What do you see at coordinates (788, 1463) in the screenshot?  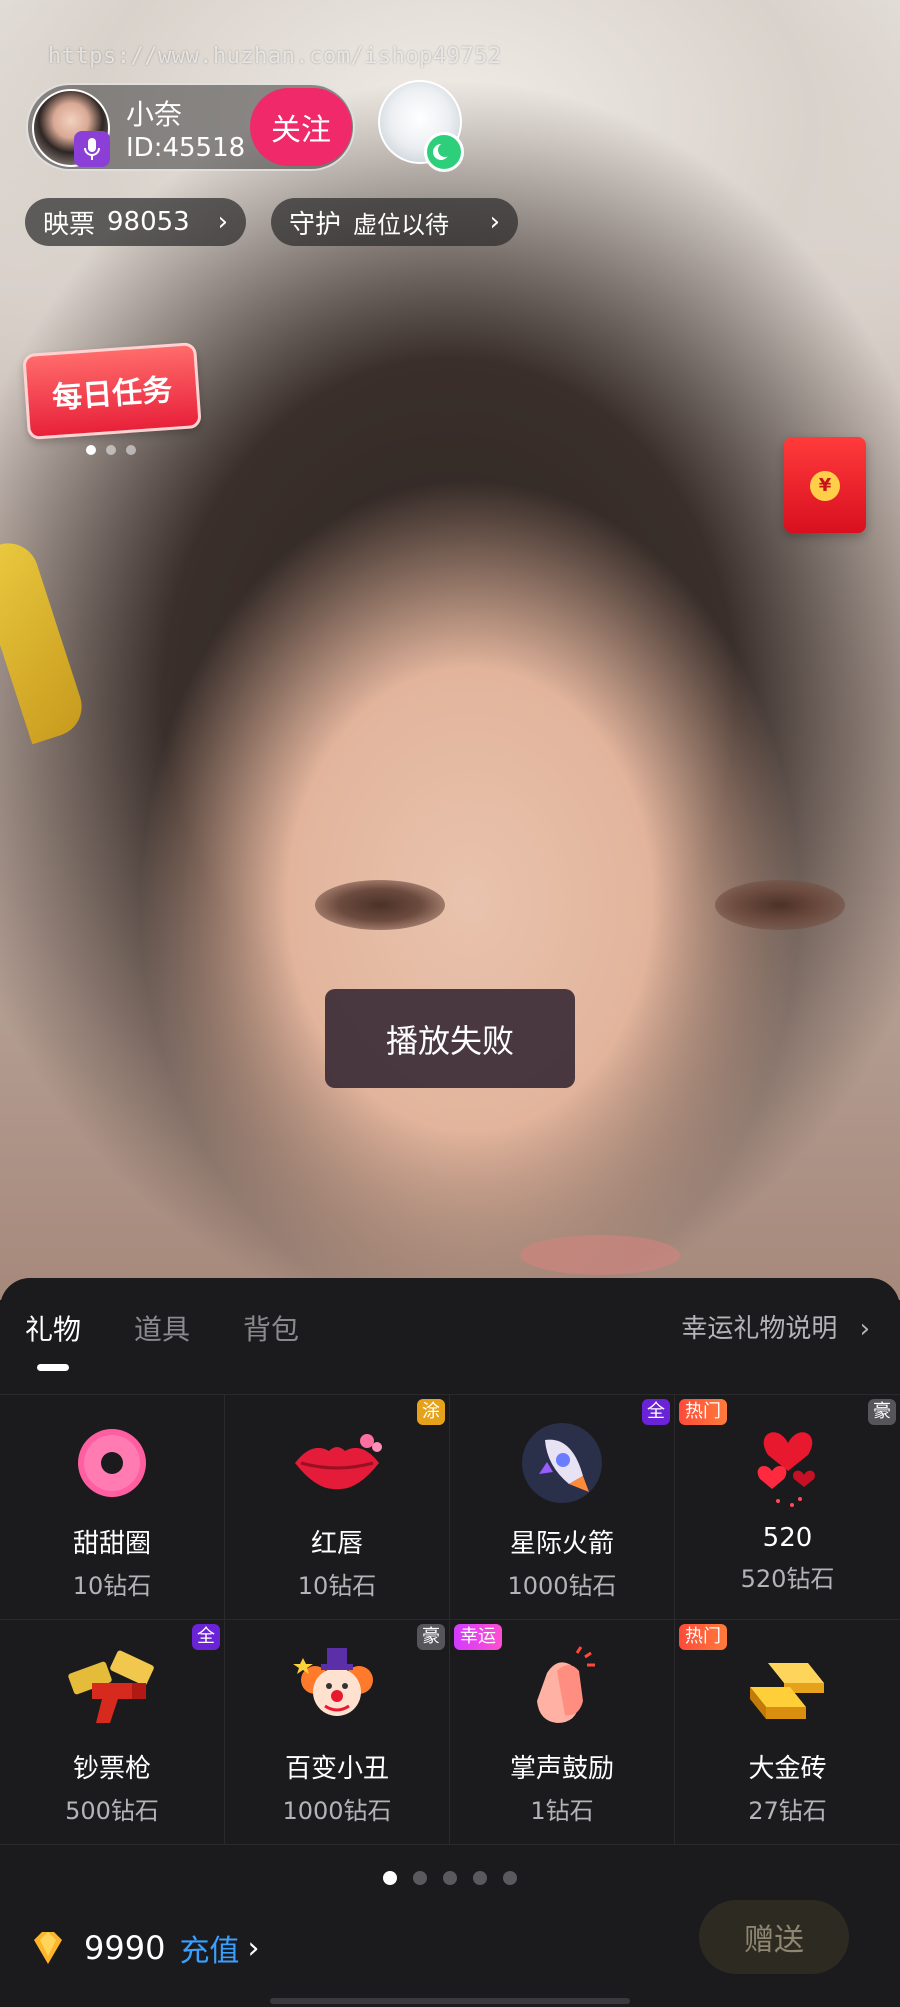 I see `hearts-icon` at bounding box center [788, 1463].